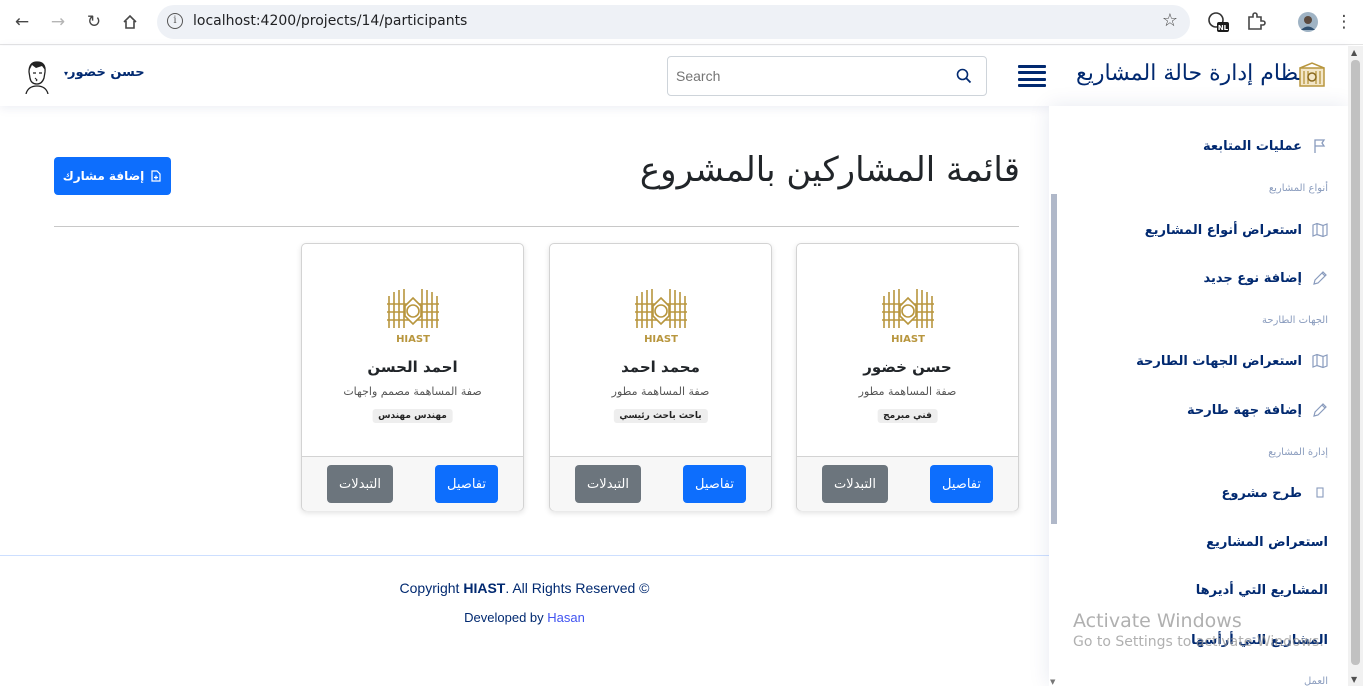 This screenshot has width=1363, height=686. What do you see at coordinates (907, 416) in the screenshot?
I see `participant-badge: فني مبرمج` at bounding box center [907, 416].